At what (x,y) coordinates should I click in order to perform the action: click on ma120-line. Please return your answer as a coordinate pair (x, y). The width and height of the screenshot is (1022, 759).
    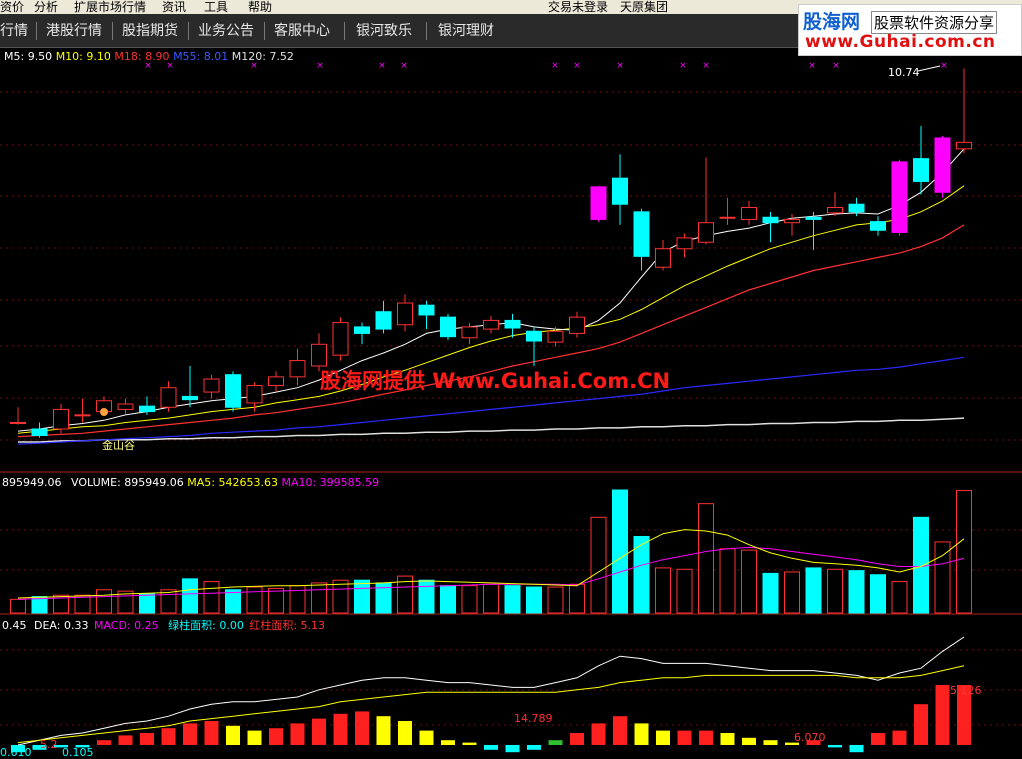
    Looking at the image, I should click on (491, 430).